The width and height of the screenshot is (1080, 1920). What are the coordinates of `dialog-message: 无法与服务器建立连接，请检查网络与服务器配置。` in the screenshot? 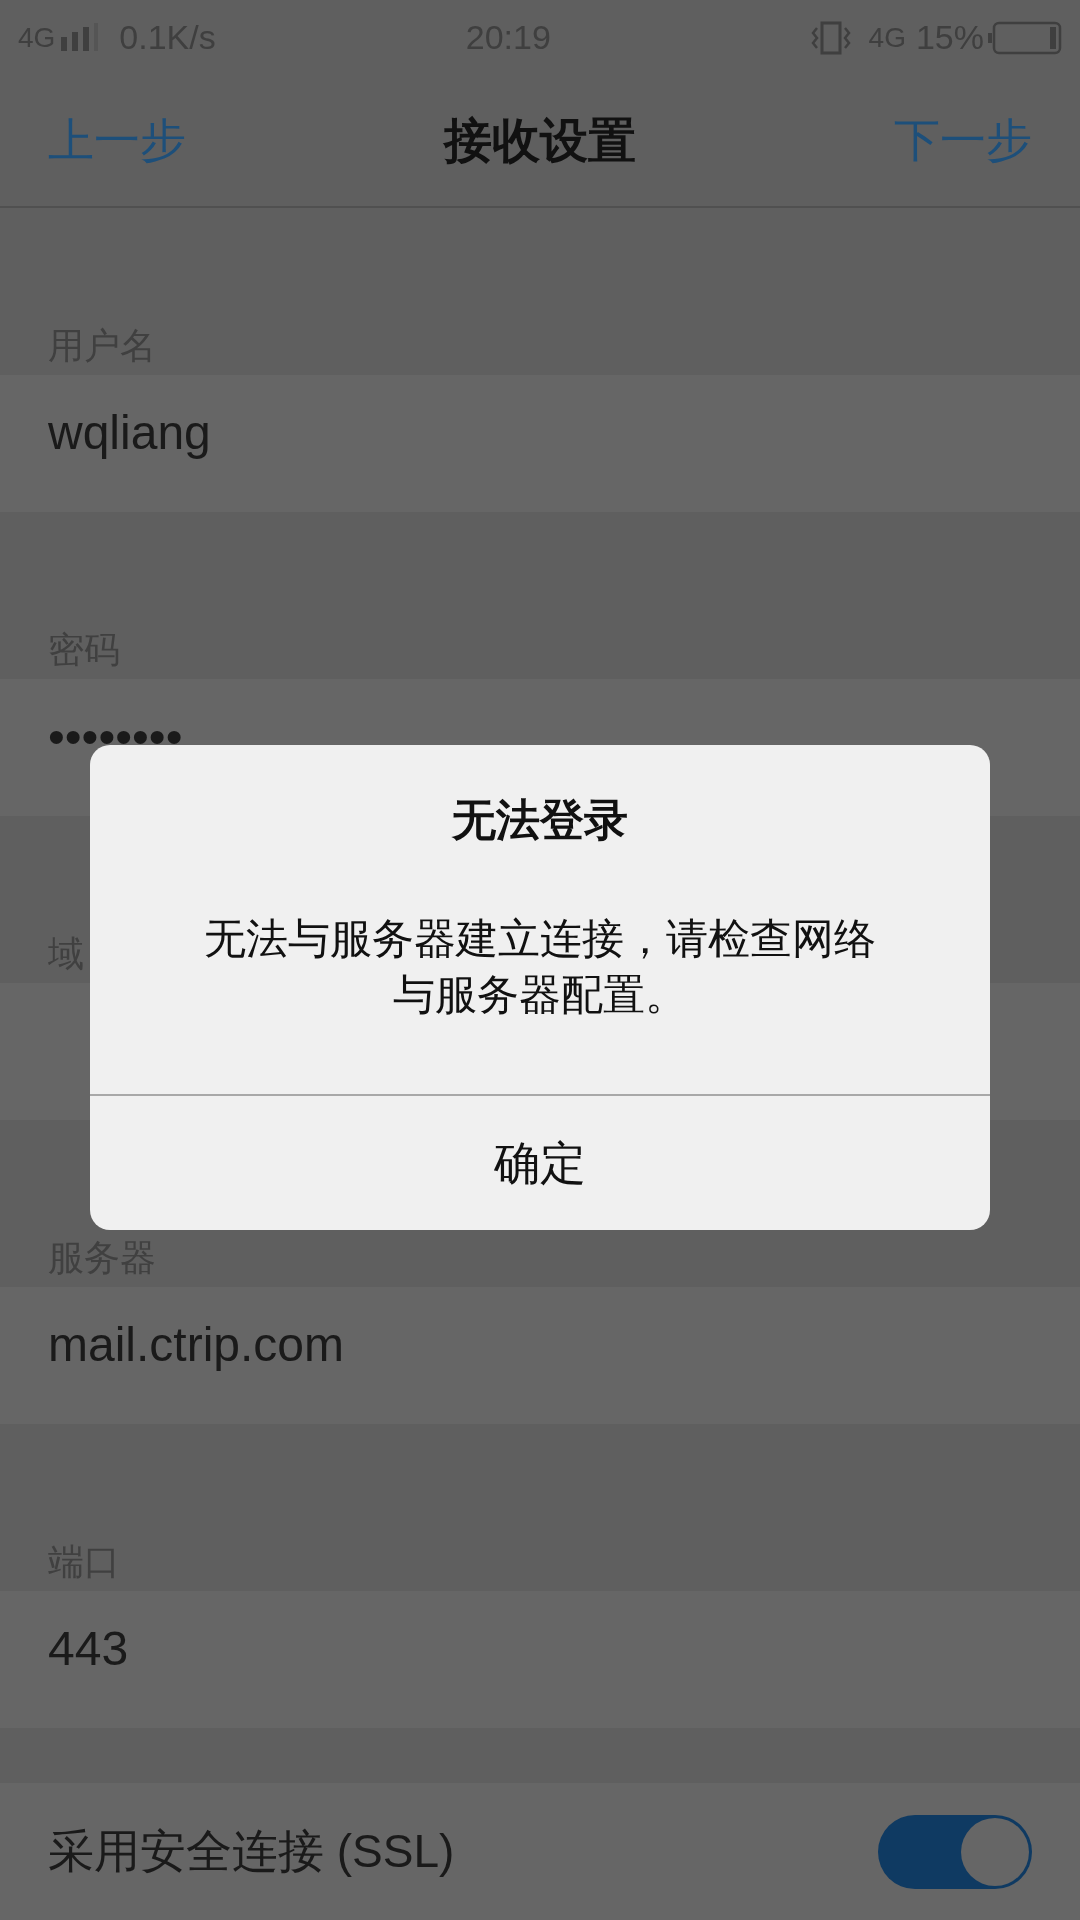 It's located at (540, 967).